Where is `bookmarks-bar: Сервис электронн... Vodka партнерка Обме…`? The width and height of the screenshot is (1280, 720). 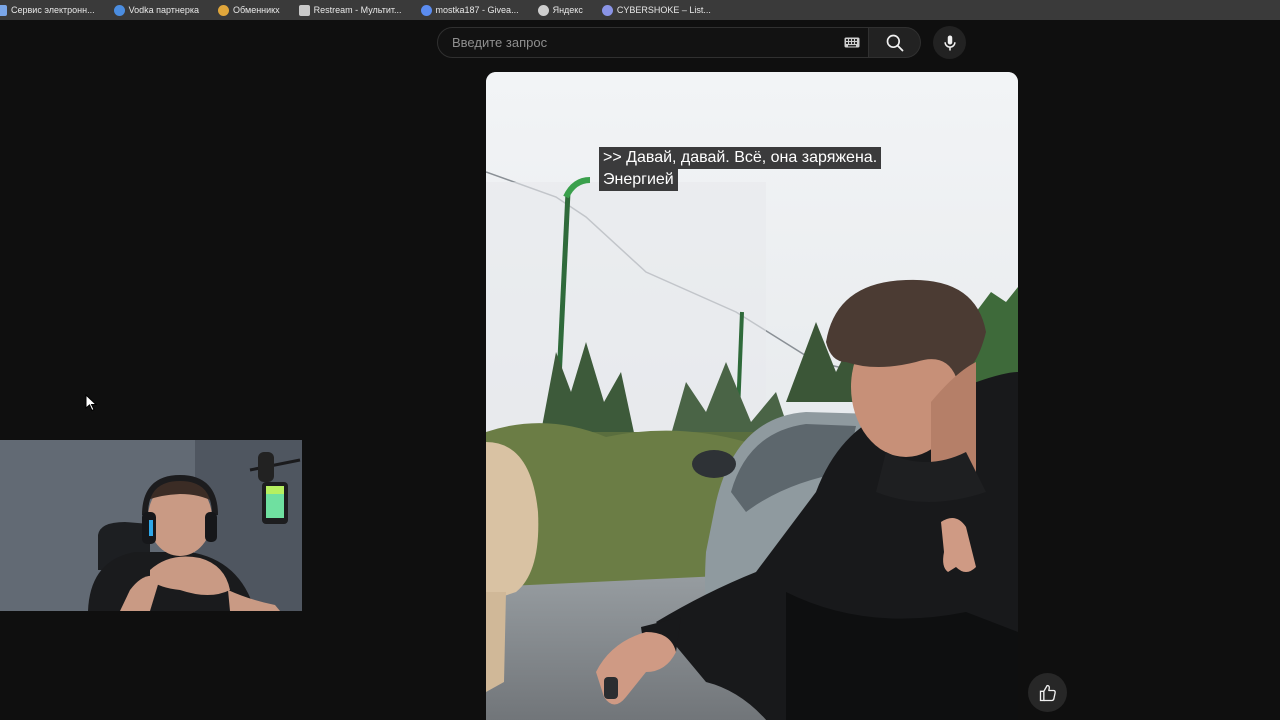 bookmarks-bar: Сервис электронн... Vodka партнерка Обме… is located at coordinates (640, 10).